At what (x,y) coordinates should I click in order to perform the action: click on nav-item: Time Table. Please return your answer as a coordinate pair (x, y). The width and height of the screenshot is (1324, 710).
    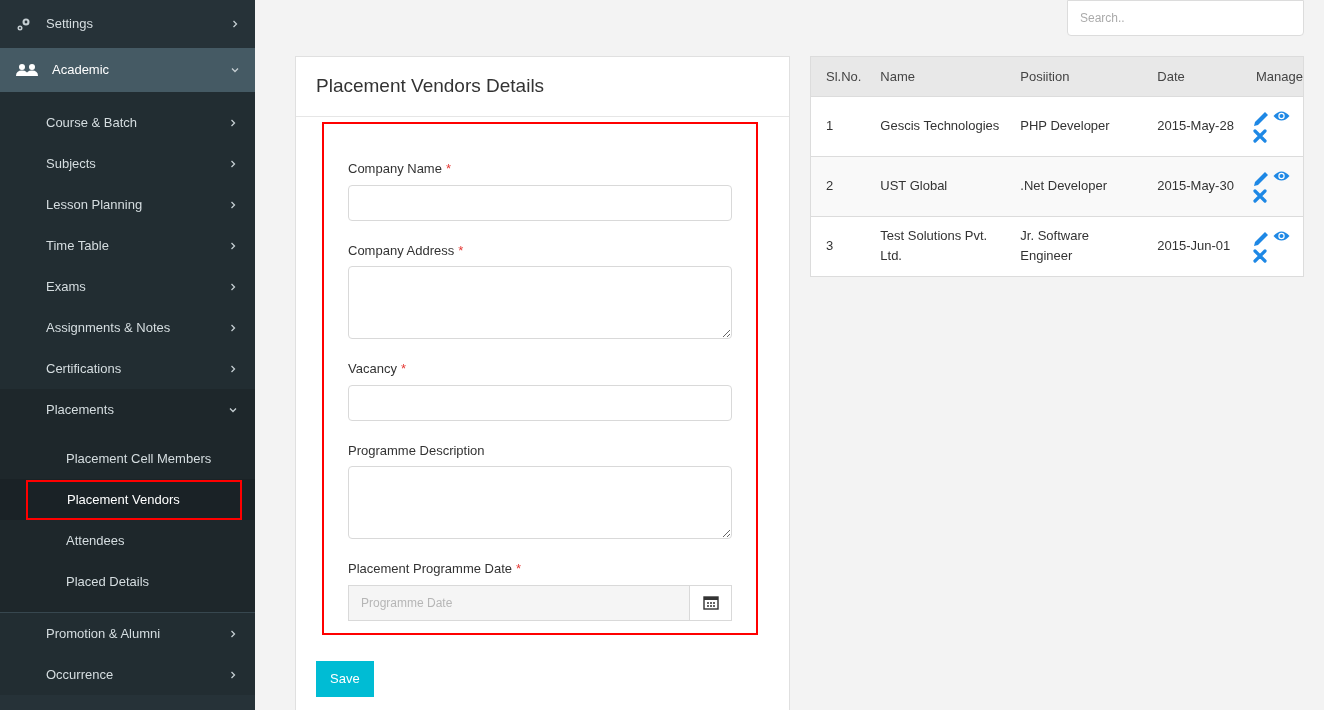
    Looking at the image, I should click on (127, 245).